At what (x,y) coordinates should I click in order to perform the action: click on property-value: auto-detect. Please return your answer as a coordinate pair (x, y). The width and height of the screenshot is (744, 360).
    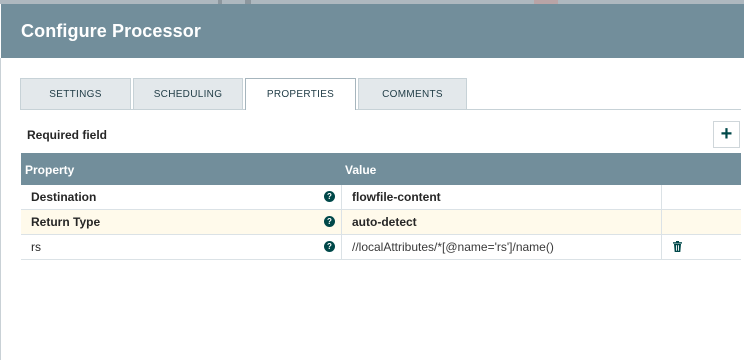
    Looking at the image, I should click on (384, 222).